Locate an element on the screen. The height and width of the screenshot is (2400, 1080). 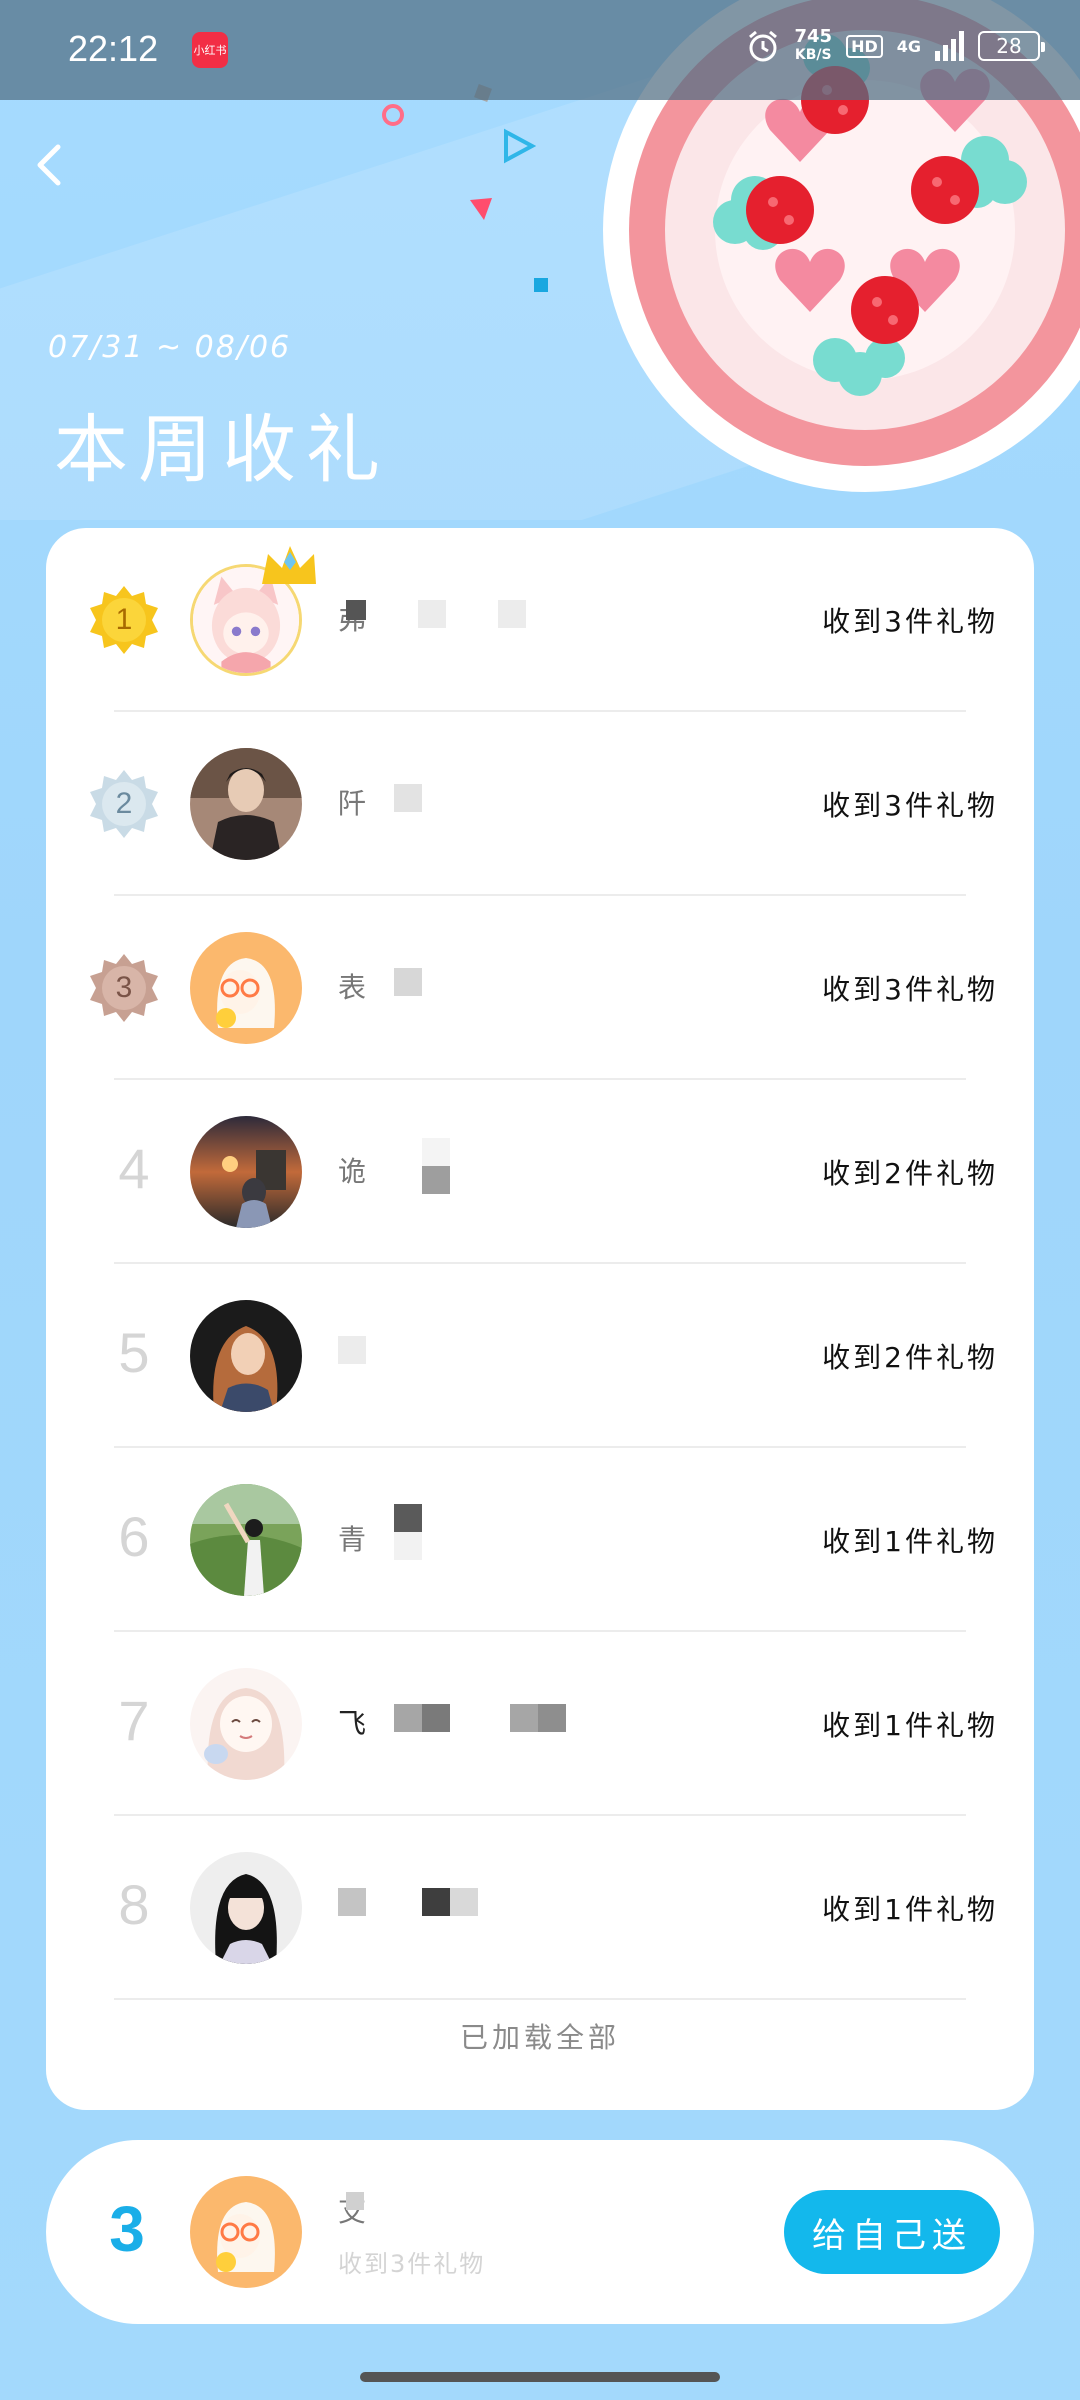
rank-number: 4 is located at coordinates (134, 1168).